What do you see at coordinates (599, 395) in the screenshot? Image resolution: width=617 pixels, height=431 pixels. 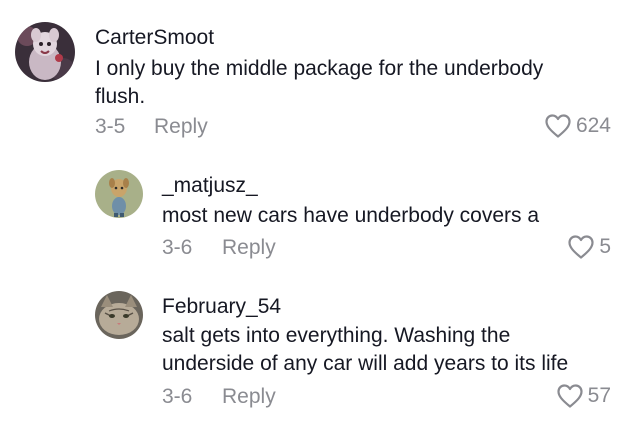 I see `like-count: 57` at bounding box center [599, 395].